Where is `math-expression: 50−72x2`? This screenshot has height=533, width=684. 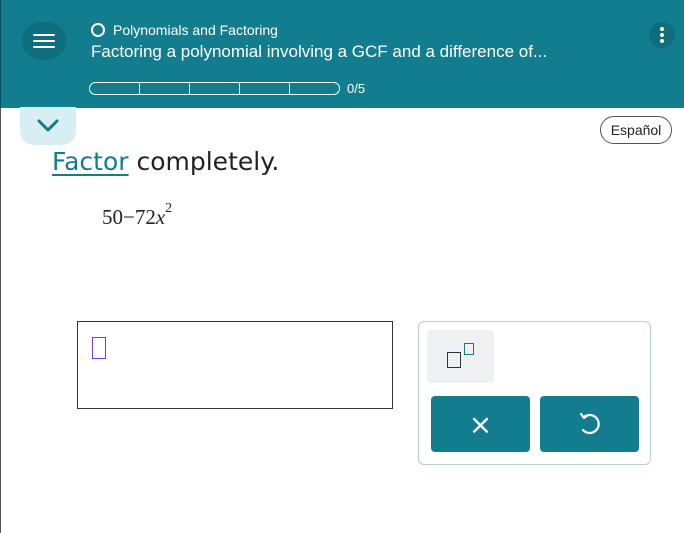 math-expression: 50−72x2 is located at coordinates (137, 215).